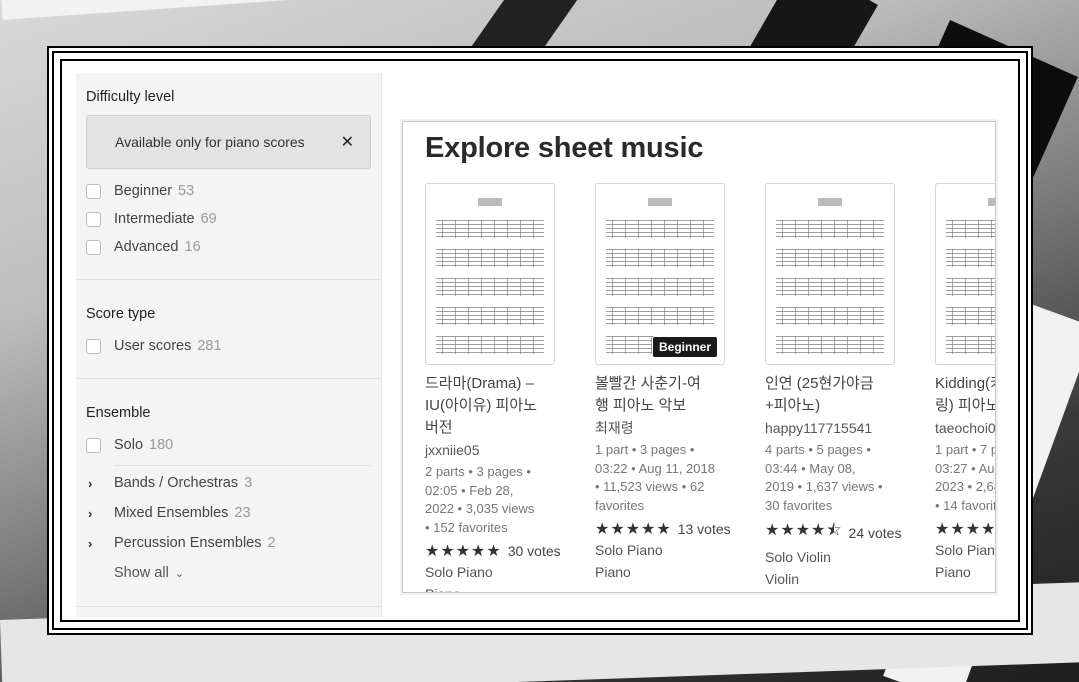 The height and width of the screenshot is (682, 1079). I want to click on score-meta-line: 1 part • 3 pages •, so click(645, 449).